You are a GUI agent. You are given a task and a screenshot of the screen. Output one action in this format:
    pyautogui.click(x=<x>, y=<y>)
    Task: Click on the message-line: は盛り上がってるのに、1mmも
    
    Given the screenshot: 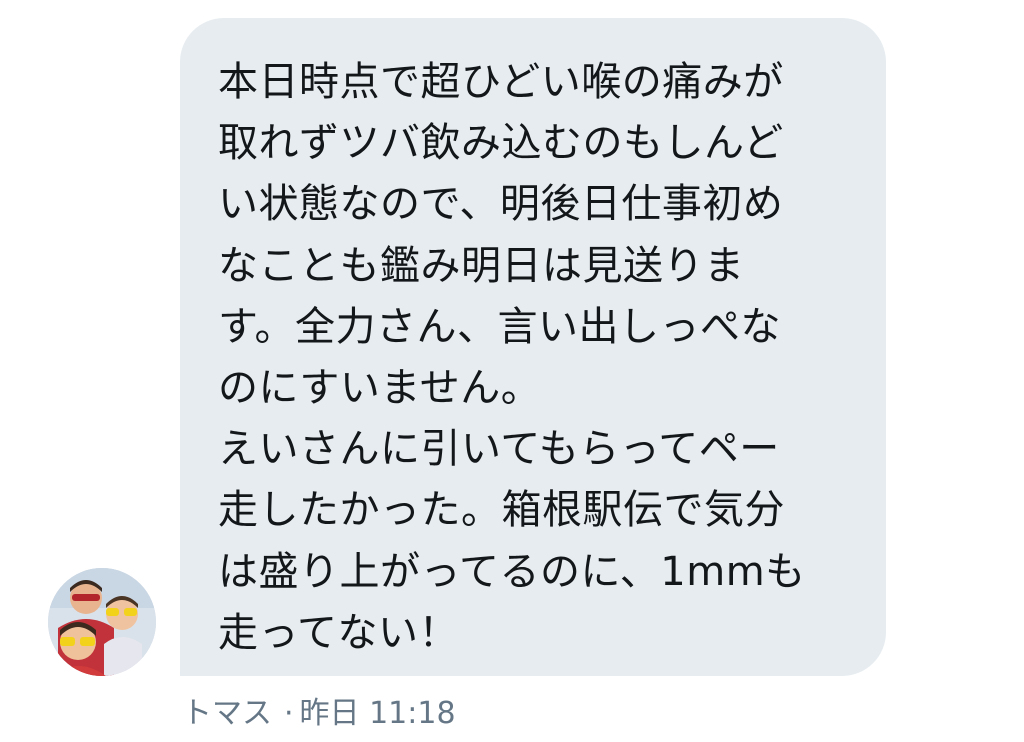 What is the action you would take?
    pyautogui.click(x=512, y=571)
    